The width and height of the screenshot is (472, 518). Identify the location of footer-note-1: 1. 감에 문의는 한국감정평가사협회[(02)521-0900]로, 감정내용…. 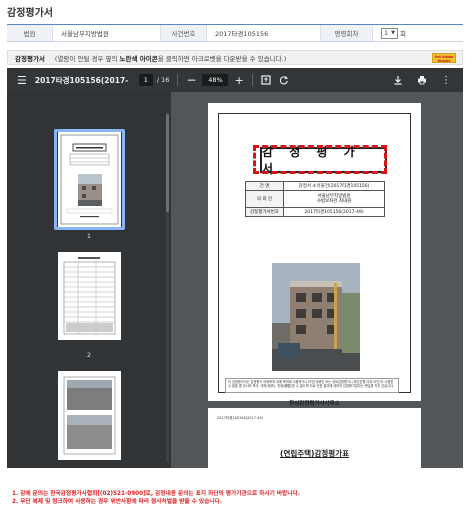
(156, 494).